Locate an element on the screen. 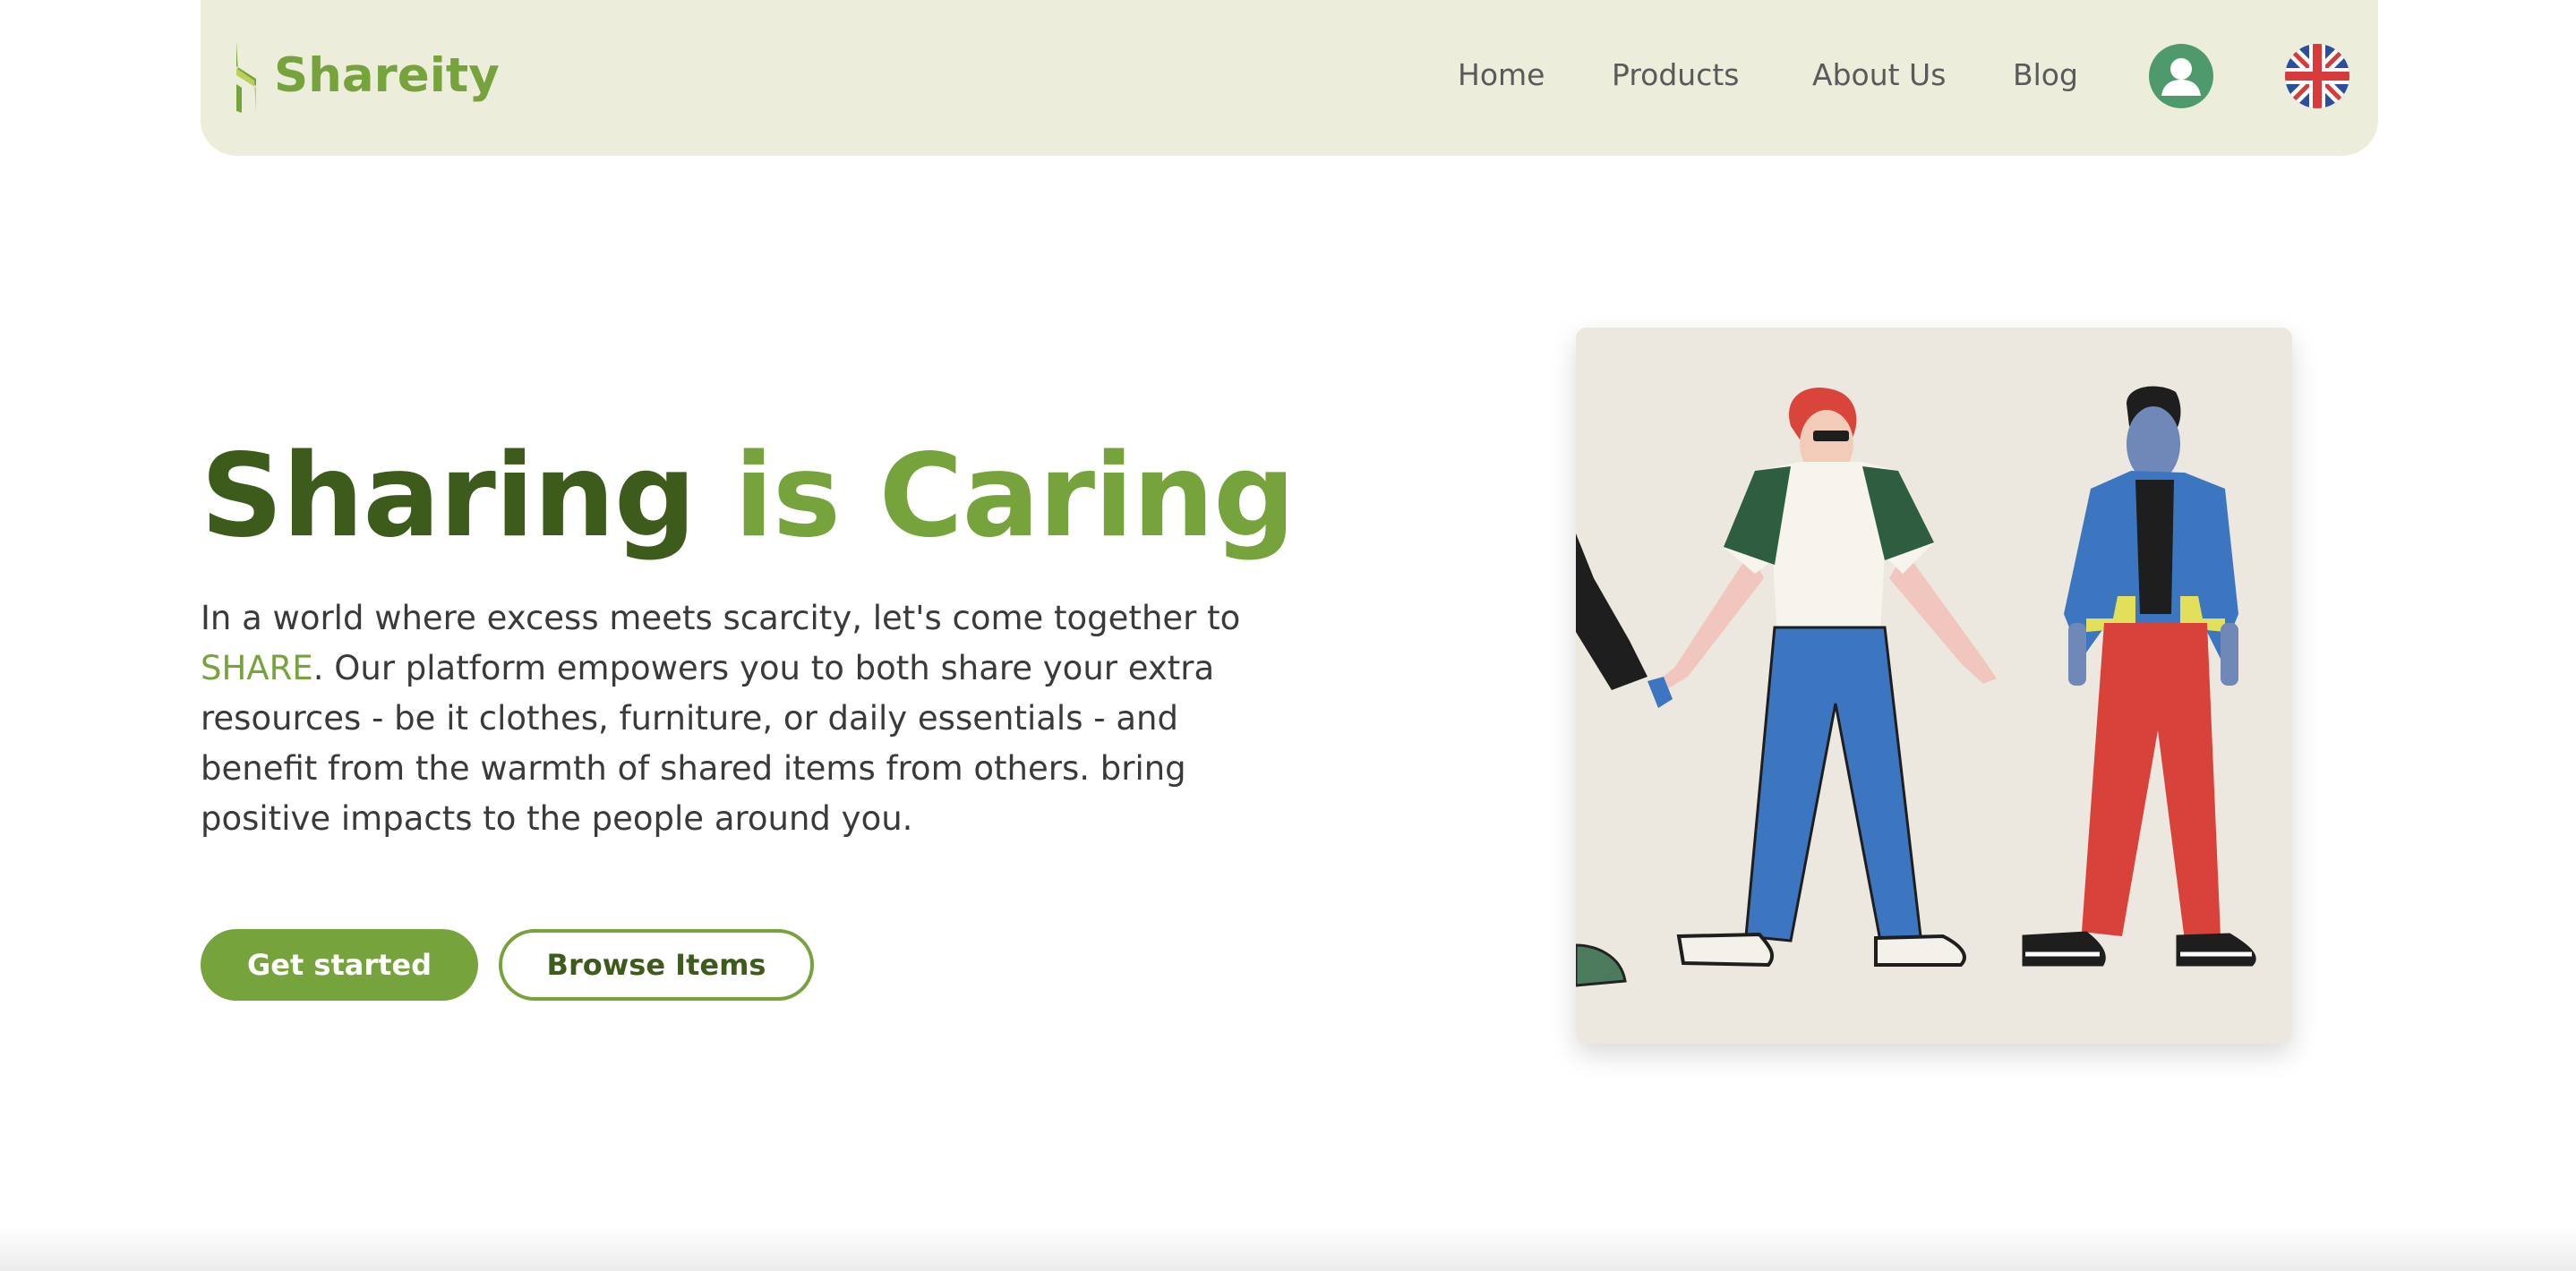  section-divider-shadow is located at coordinates (1288, 1248).